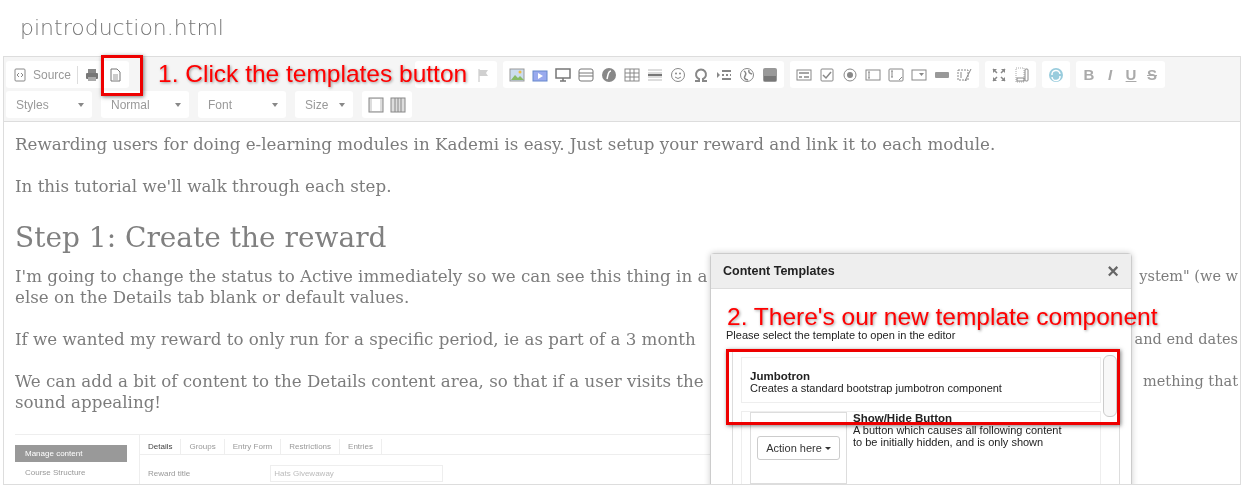 This screenshot has width=1241, height=487. What do you see at coordinates (253, 446) in the screenshot?
I see `tab: Entry Form` at bounding box center [253, 446].